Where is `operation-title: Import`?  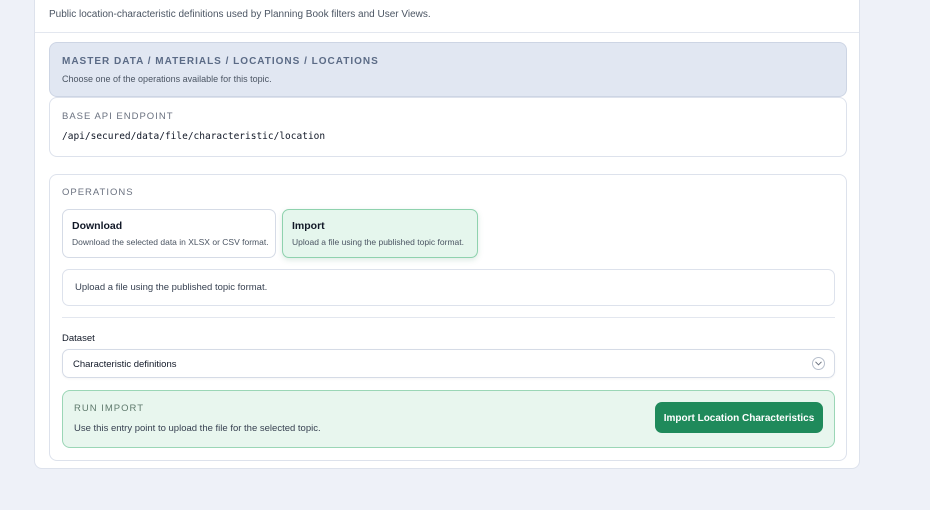
operation-title: Import is located at coordinates (308, 226).